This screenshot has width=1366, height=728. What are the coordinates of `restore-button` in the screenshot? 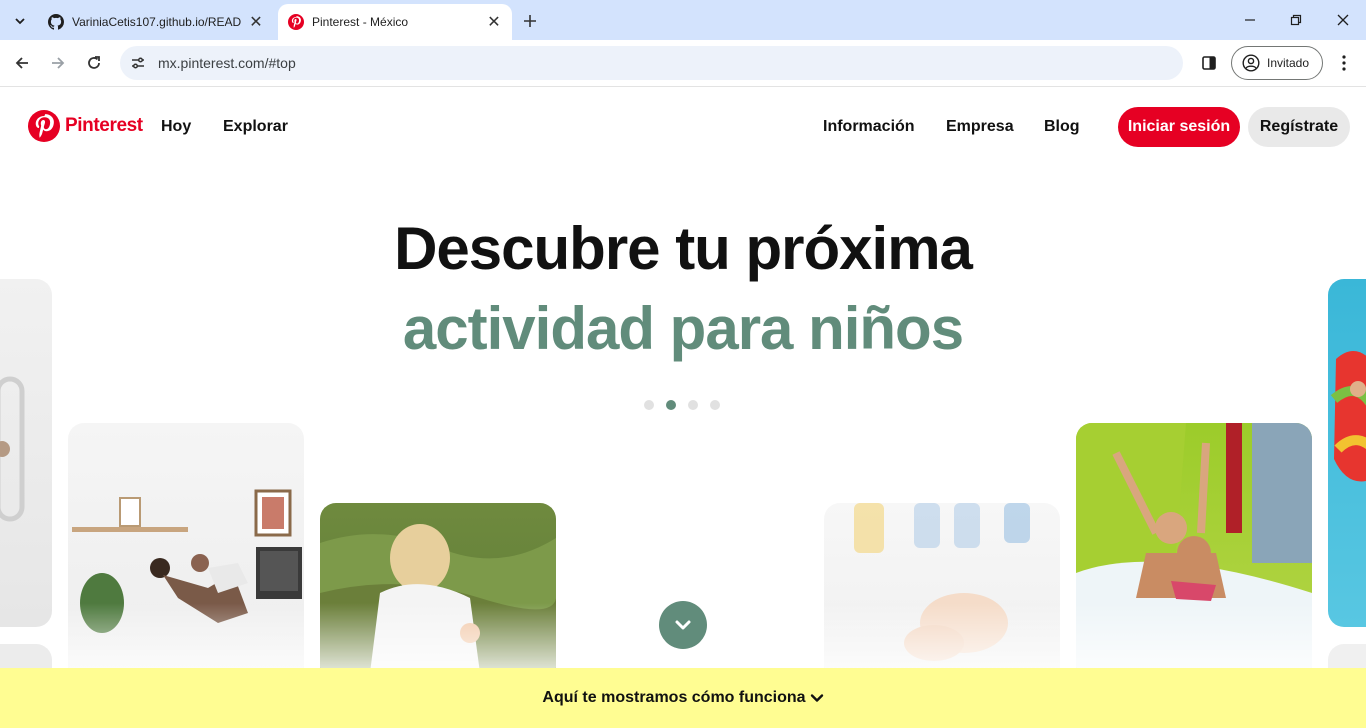 It's located at (1296, 20).